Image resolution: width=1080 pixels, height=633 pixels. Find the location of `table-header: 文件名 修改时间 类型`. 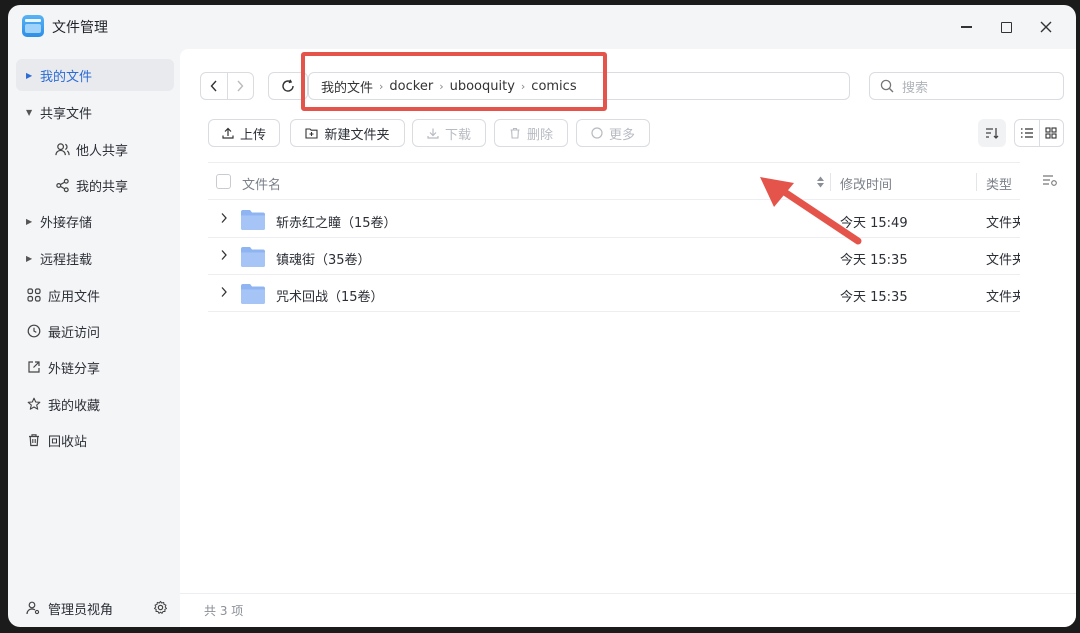

table-header: 文件名 修改时间 类型 is located at coordinates (614, 181).